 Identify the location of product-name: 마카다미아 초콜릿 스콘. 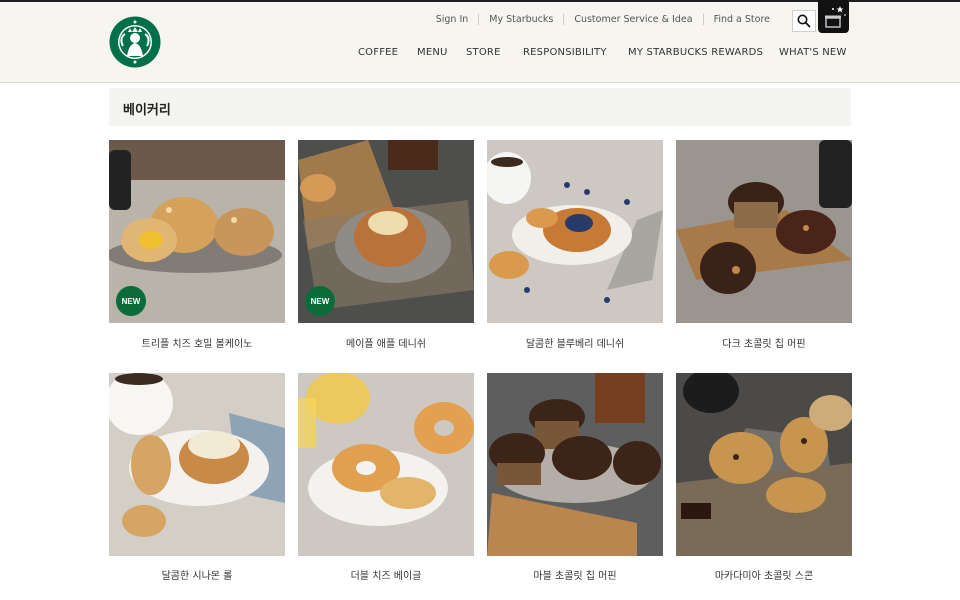
(764, 574).